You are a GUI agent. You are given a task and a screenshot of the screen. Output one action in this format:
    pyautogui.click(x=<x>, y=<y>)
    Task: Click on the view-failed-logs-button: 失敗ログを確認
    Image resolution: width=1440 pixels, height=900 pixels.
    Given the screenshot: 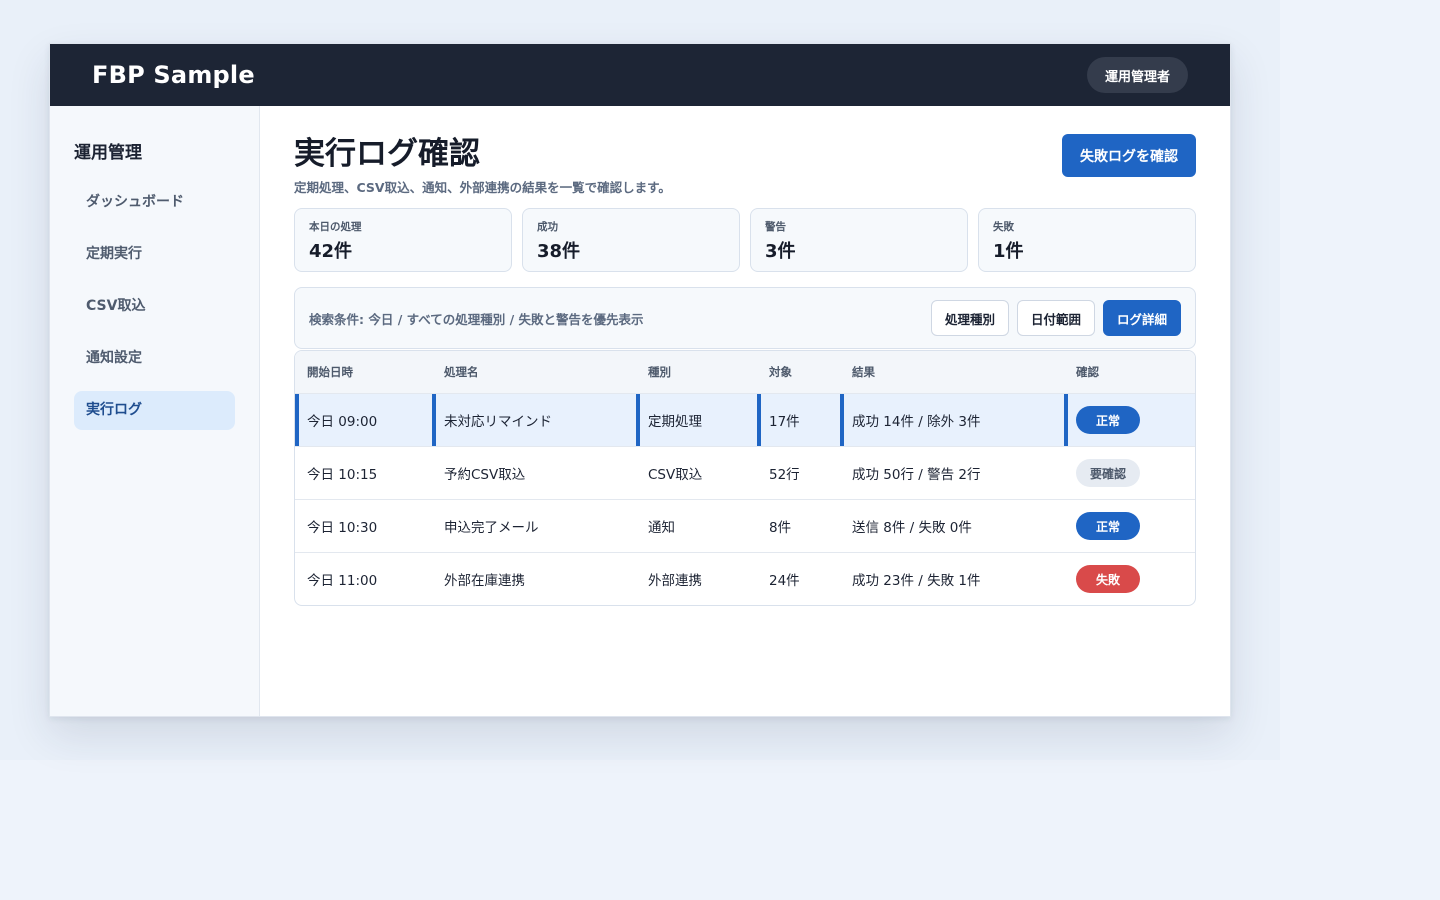 What is the action you would take?
    pyautogui.click(x=1129, y=155)
    